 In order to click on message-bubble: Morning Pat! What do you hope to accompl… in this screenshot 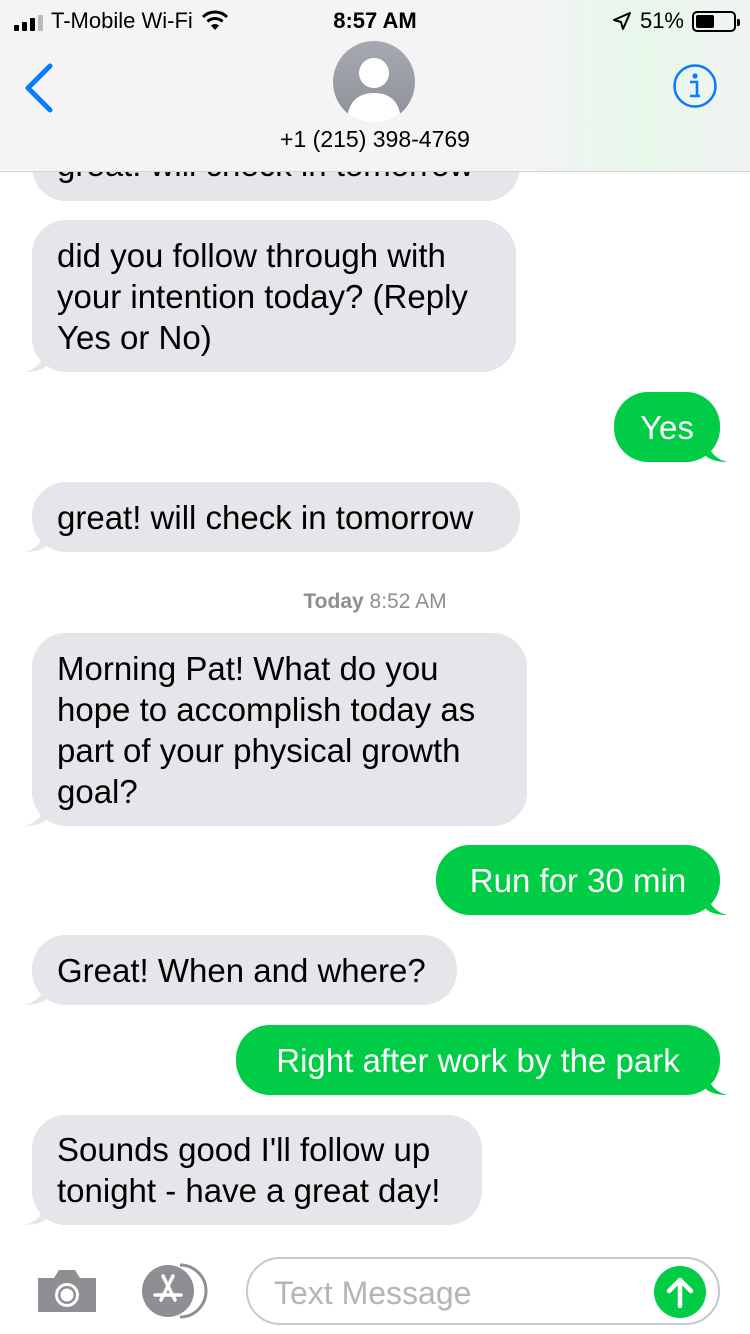, I will do `click(275, 729)`.